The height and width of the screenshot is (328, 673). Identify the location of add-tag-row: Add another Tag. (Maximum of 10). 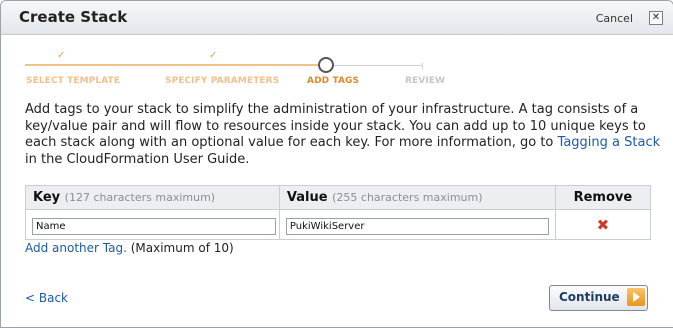
(129, 248).